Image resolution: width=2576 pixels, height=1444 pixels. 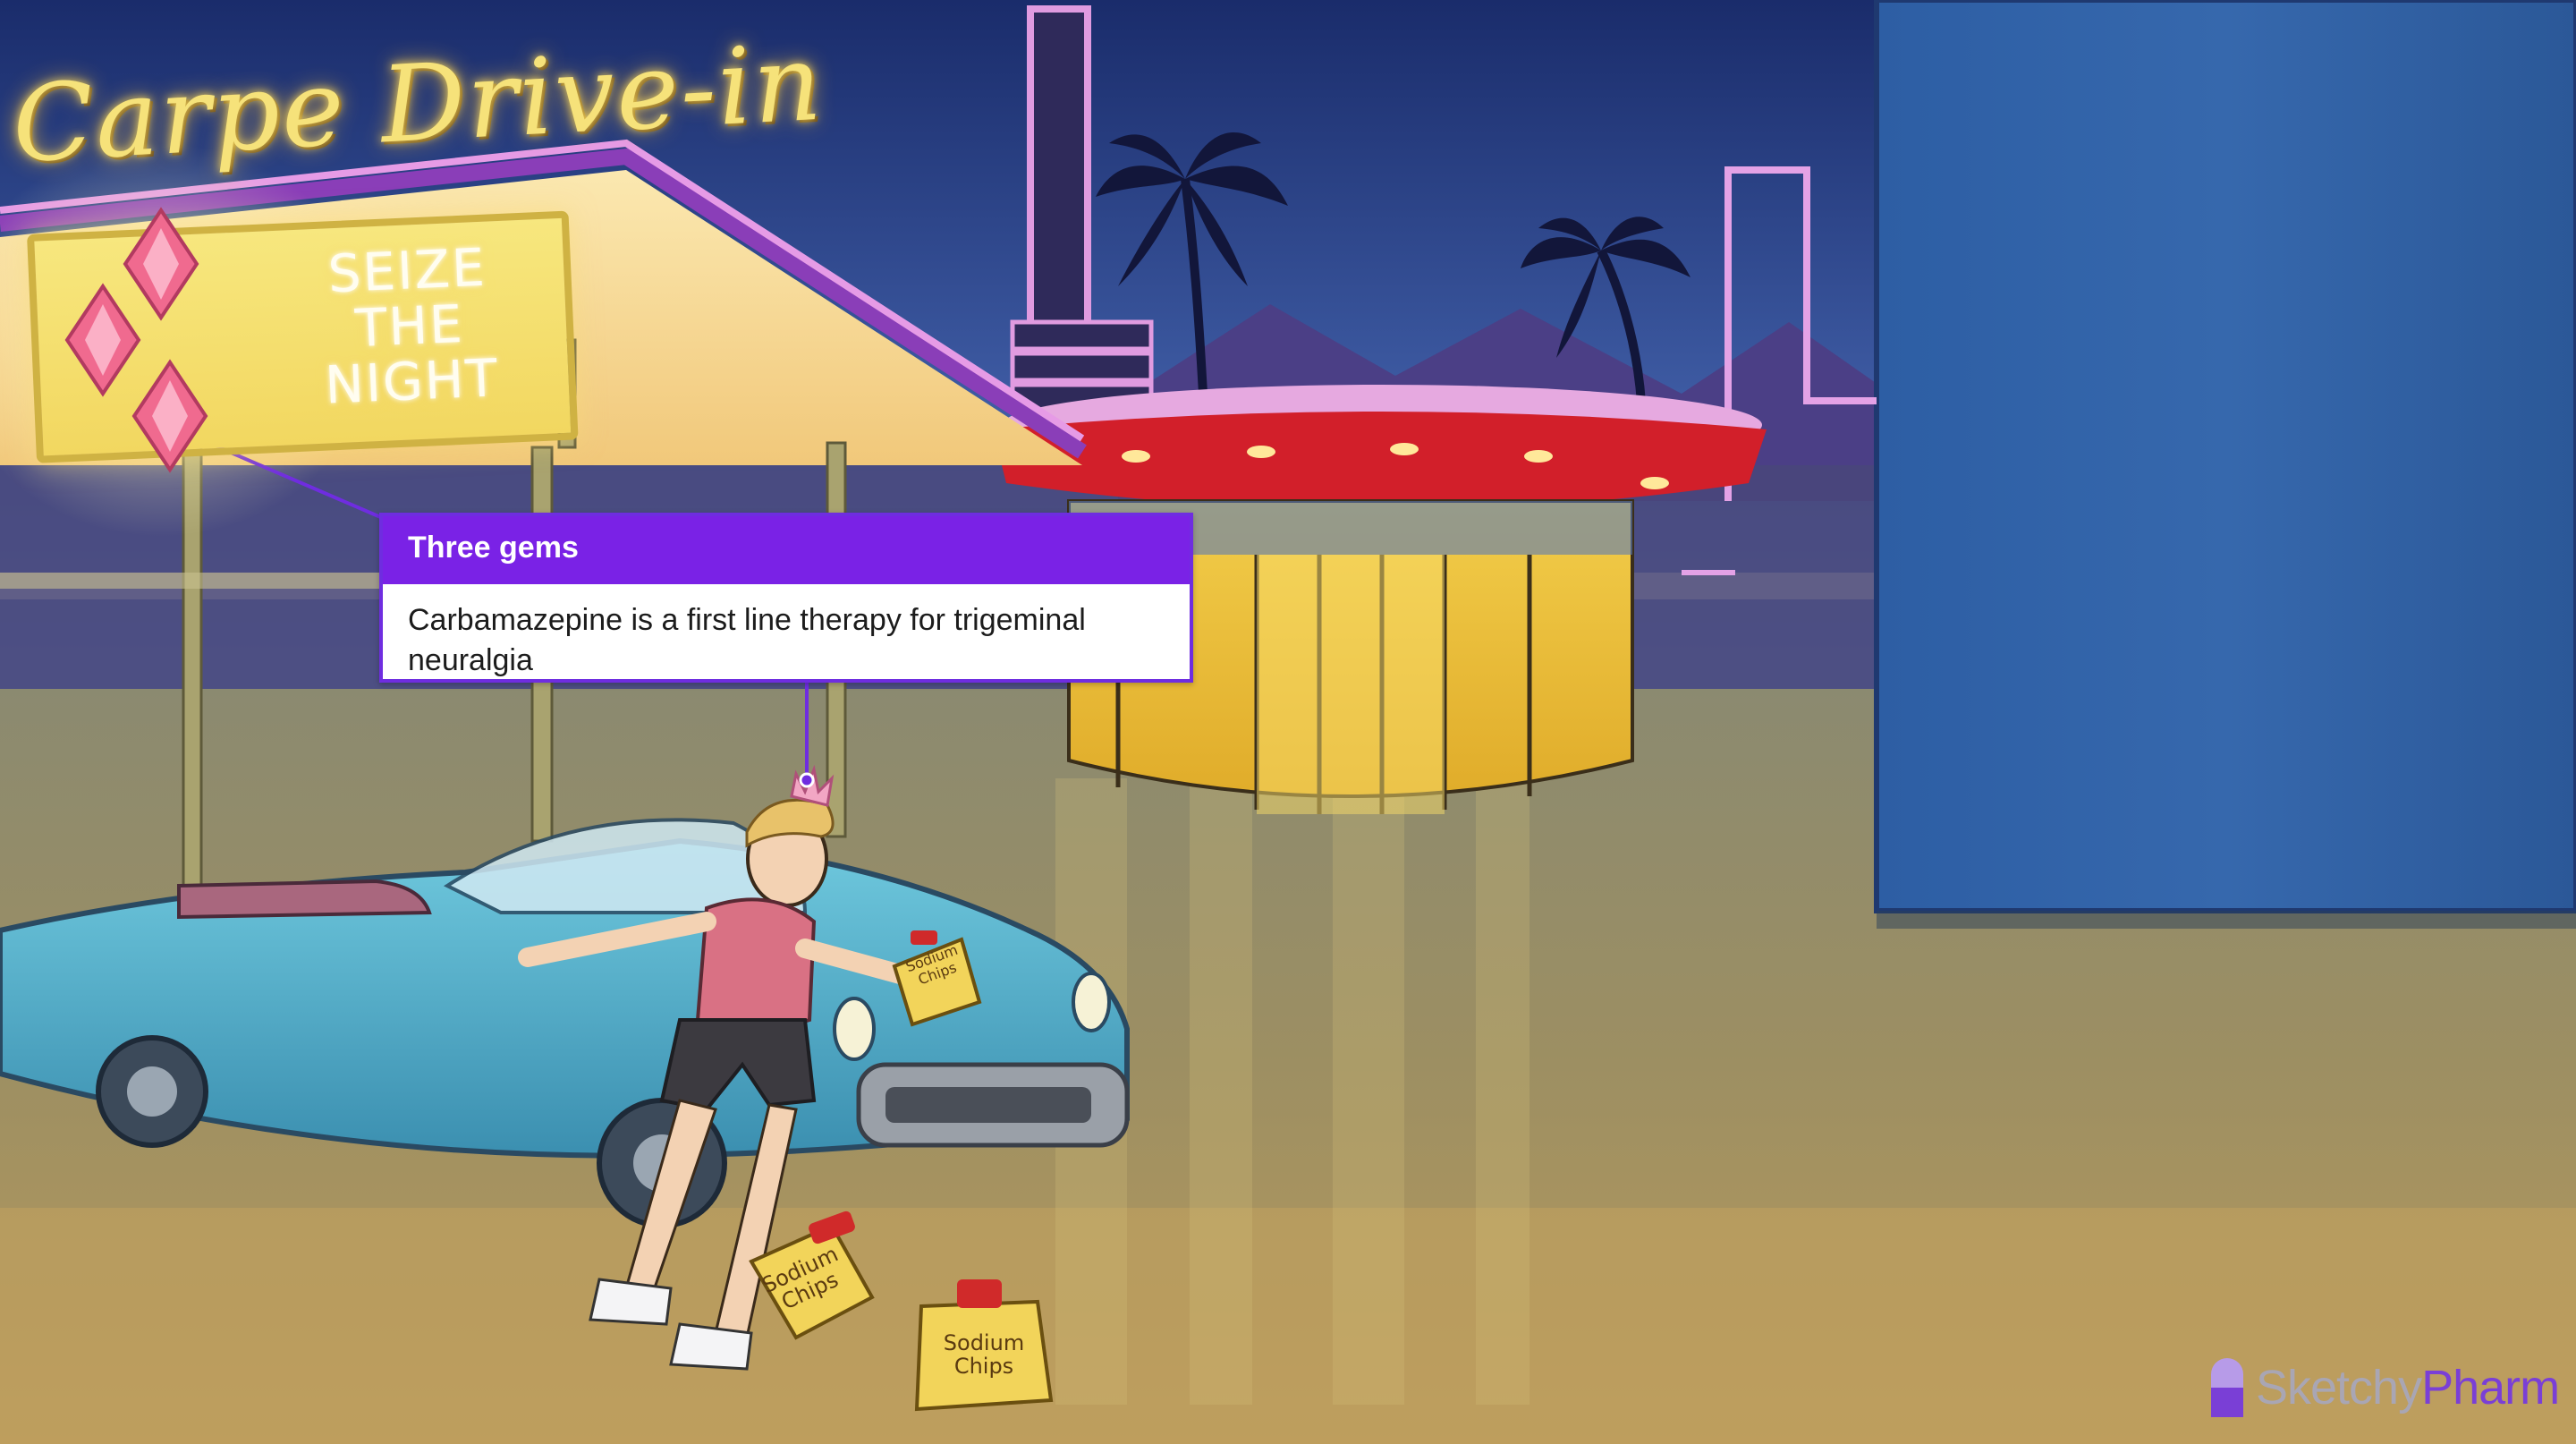 What do you see at coordinates (786, 550) in the screenshot?
I see `callout-title: Three gems` at bounding box center [786, 550].